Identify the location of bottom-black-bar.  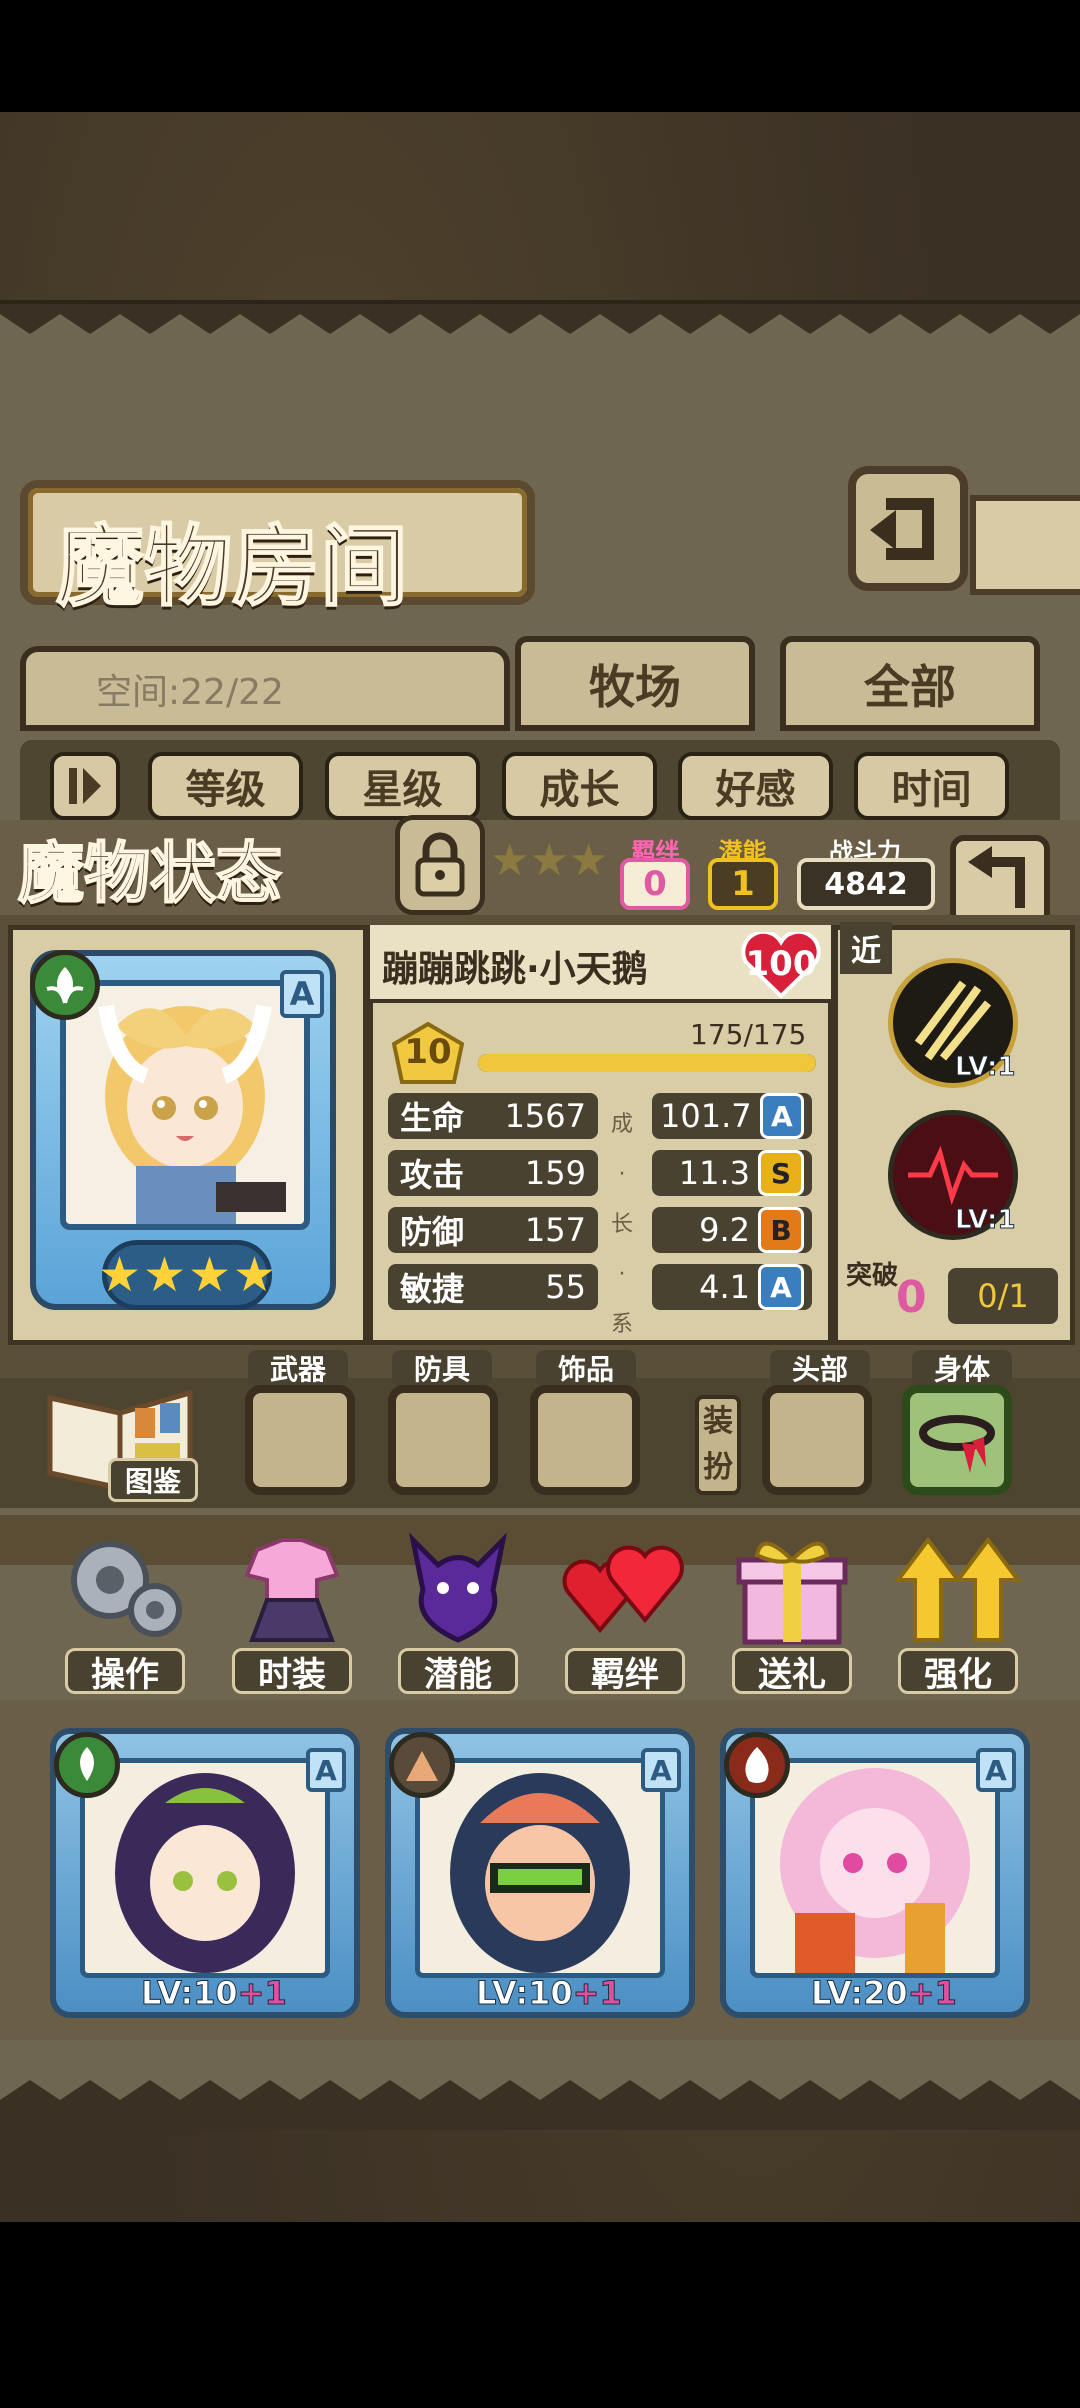
(540, 2315).